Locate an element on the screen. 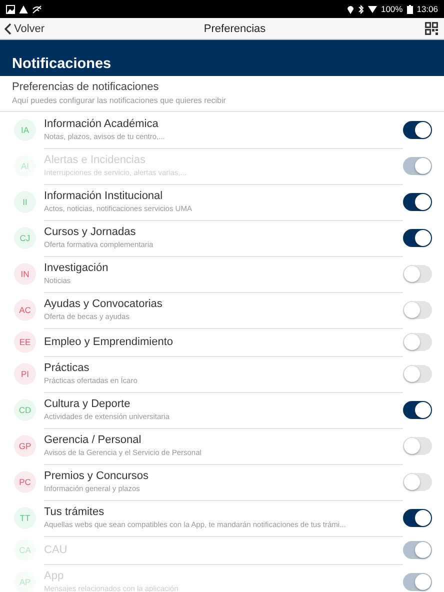 The image size is (444, 592). item-title: Información Académica is located at coordinates (102, 124).